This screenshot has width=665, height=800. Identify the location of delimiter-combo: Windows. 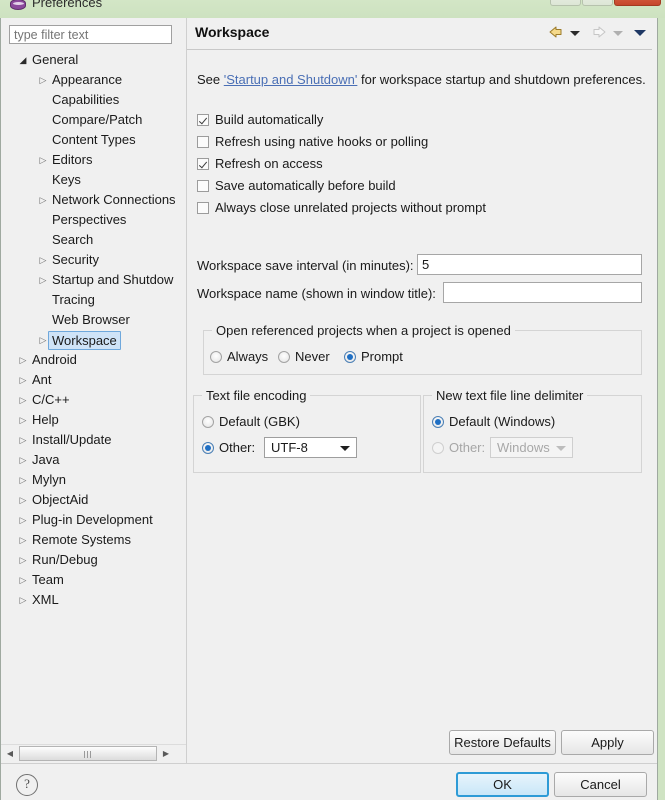
(531, 447).